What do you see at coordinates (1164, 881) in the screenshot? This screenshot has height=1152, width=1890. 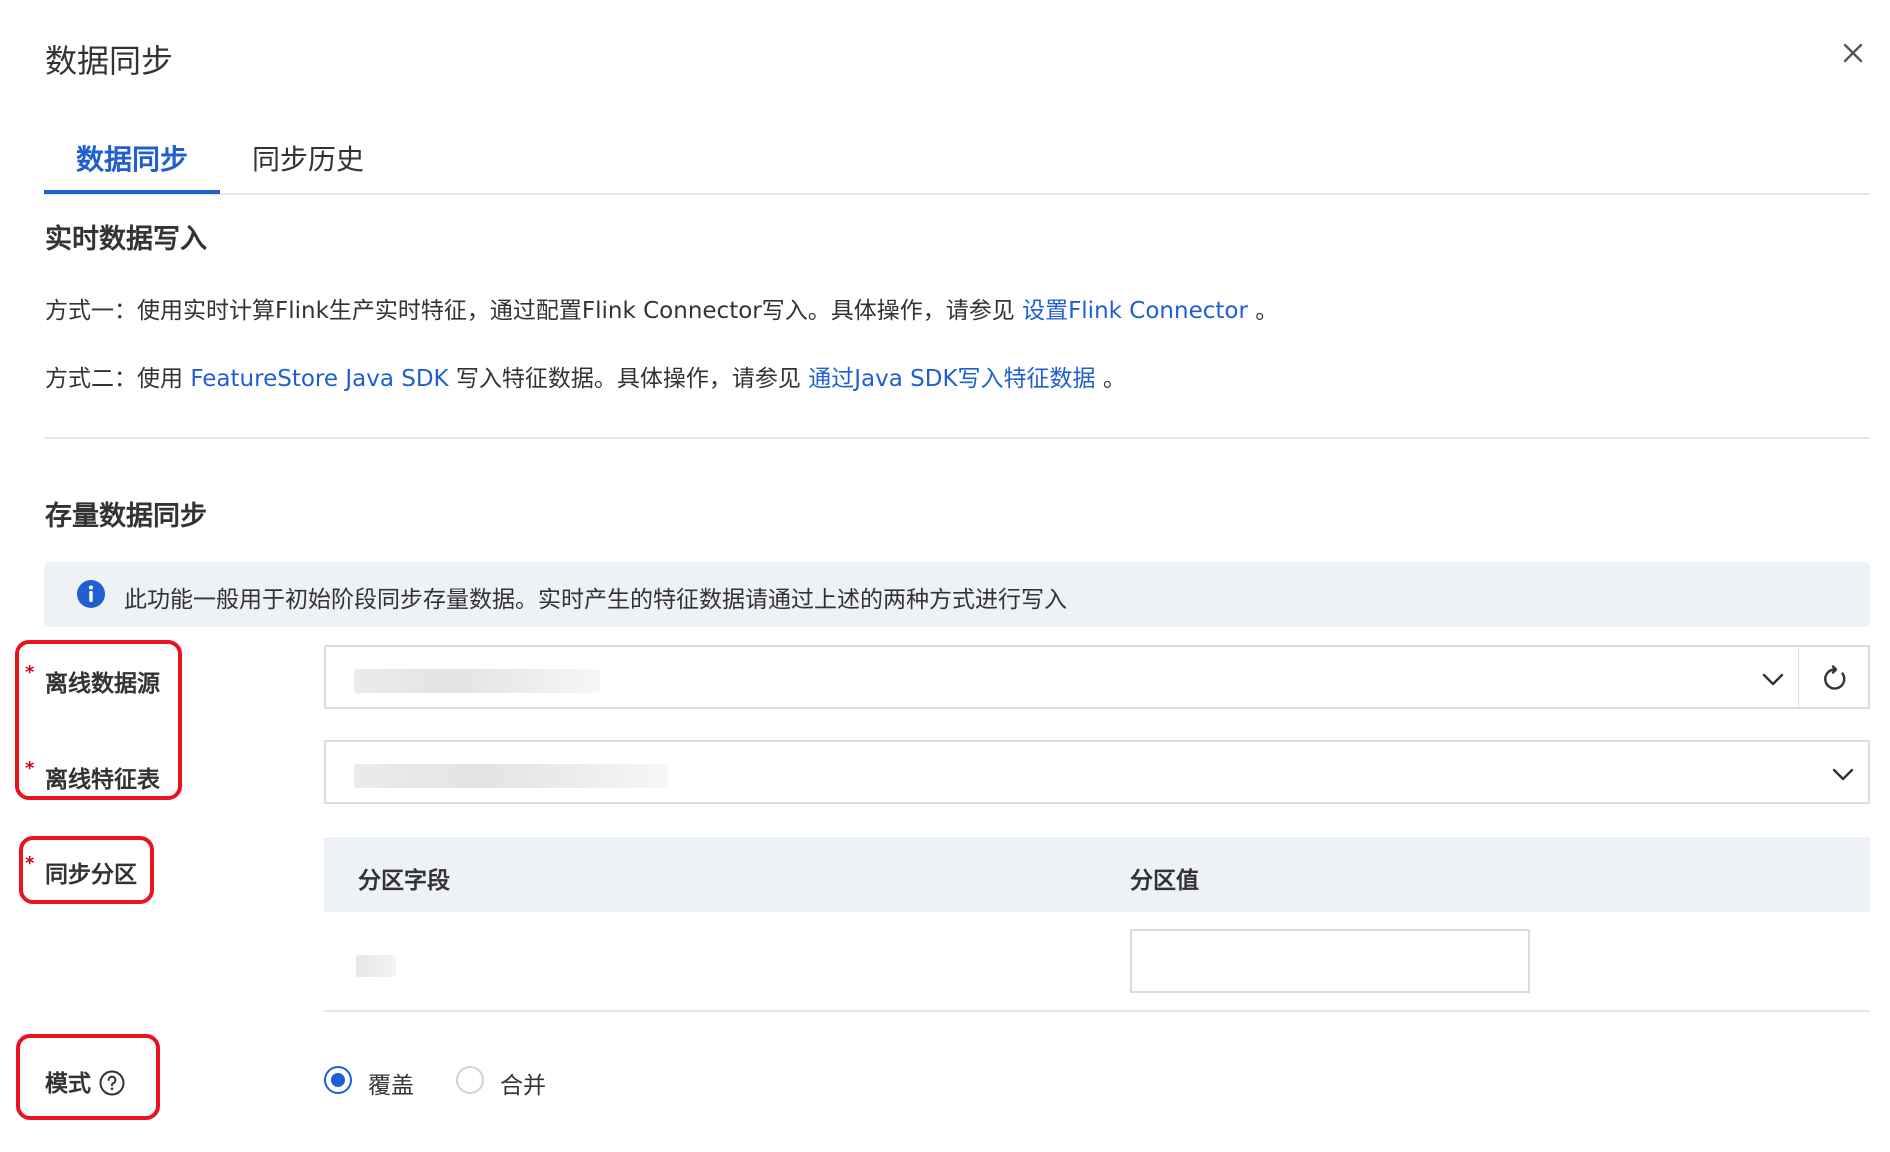 I see `column-partition-value: 分区值` at bounding box center [1164, 881].